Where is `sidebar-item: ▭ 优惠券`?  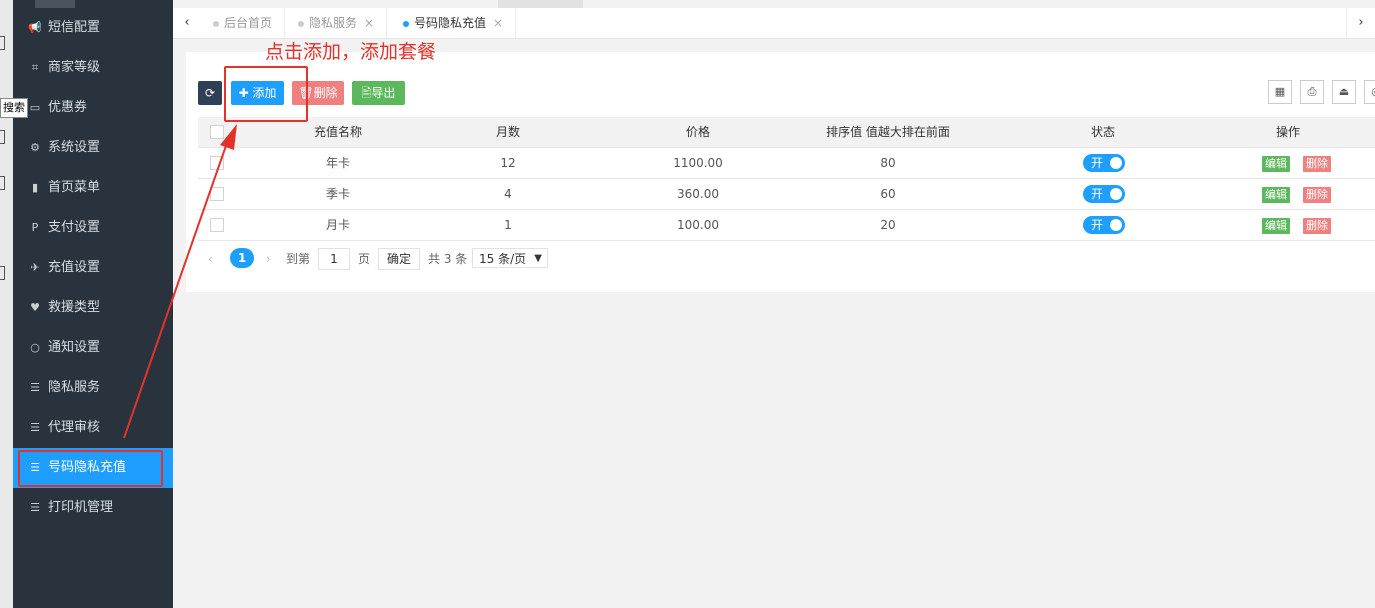 sidebar-item: ▭ 优惠券 is located at coordinates (93, 108).